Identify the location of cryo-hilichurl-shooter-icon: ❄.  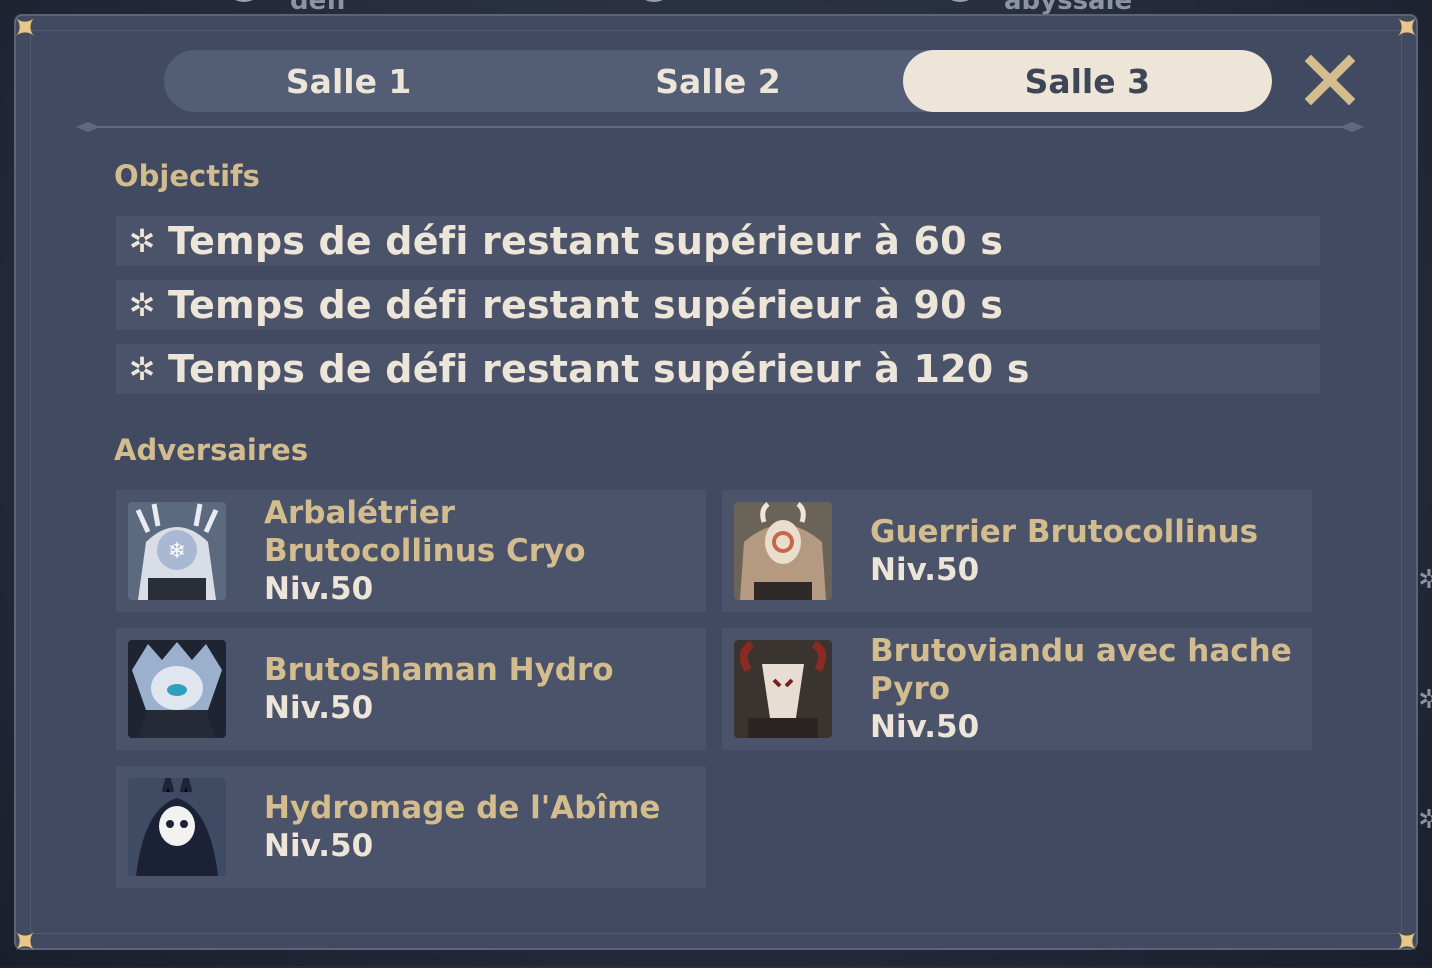
(177, 551).